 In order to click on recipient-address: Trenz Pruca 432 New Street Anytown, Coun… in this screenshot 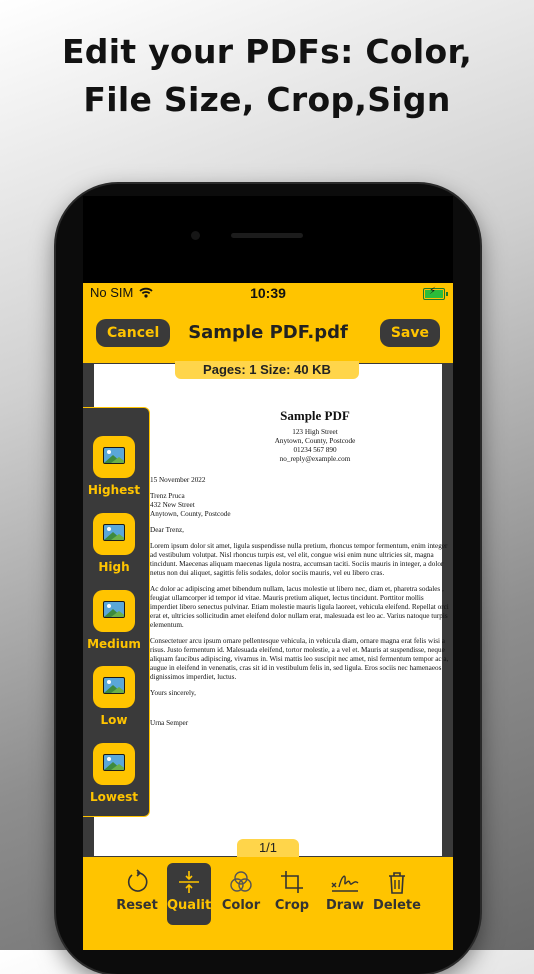, I will do `click(190, 505)`.